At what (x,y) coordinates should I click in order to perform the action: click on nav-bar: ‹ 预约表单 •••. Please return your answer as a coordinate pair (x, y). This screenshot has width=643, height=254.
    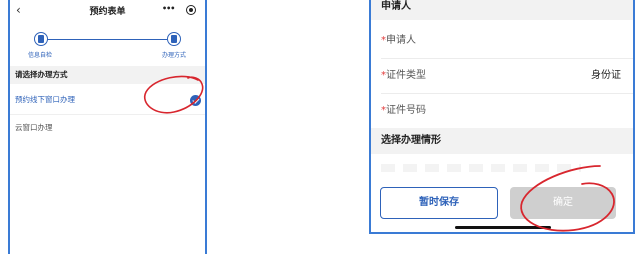
    Looking at the image, I should click on (107, 11).